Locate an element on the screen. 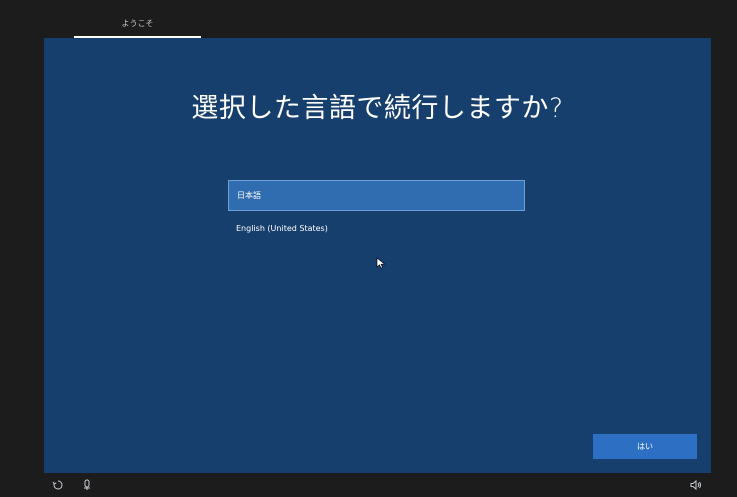 The width and height of the screenshot is (737, 497). ease-of-access-icon is located at coordinates (58, 485).